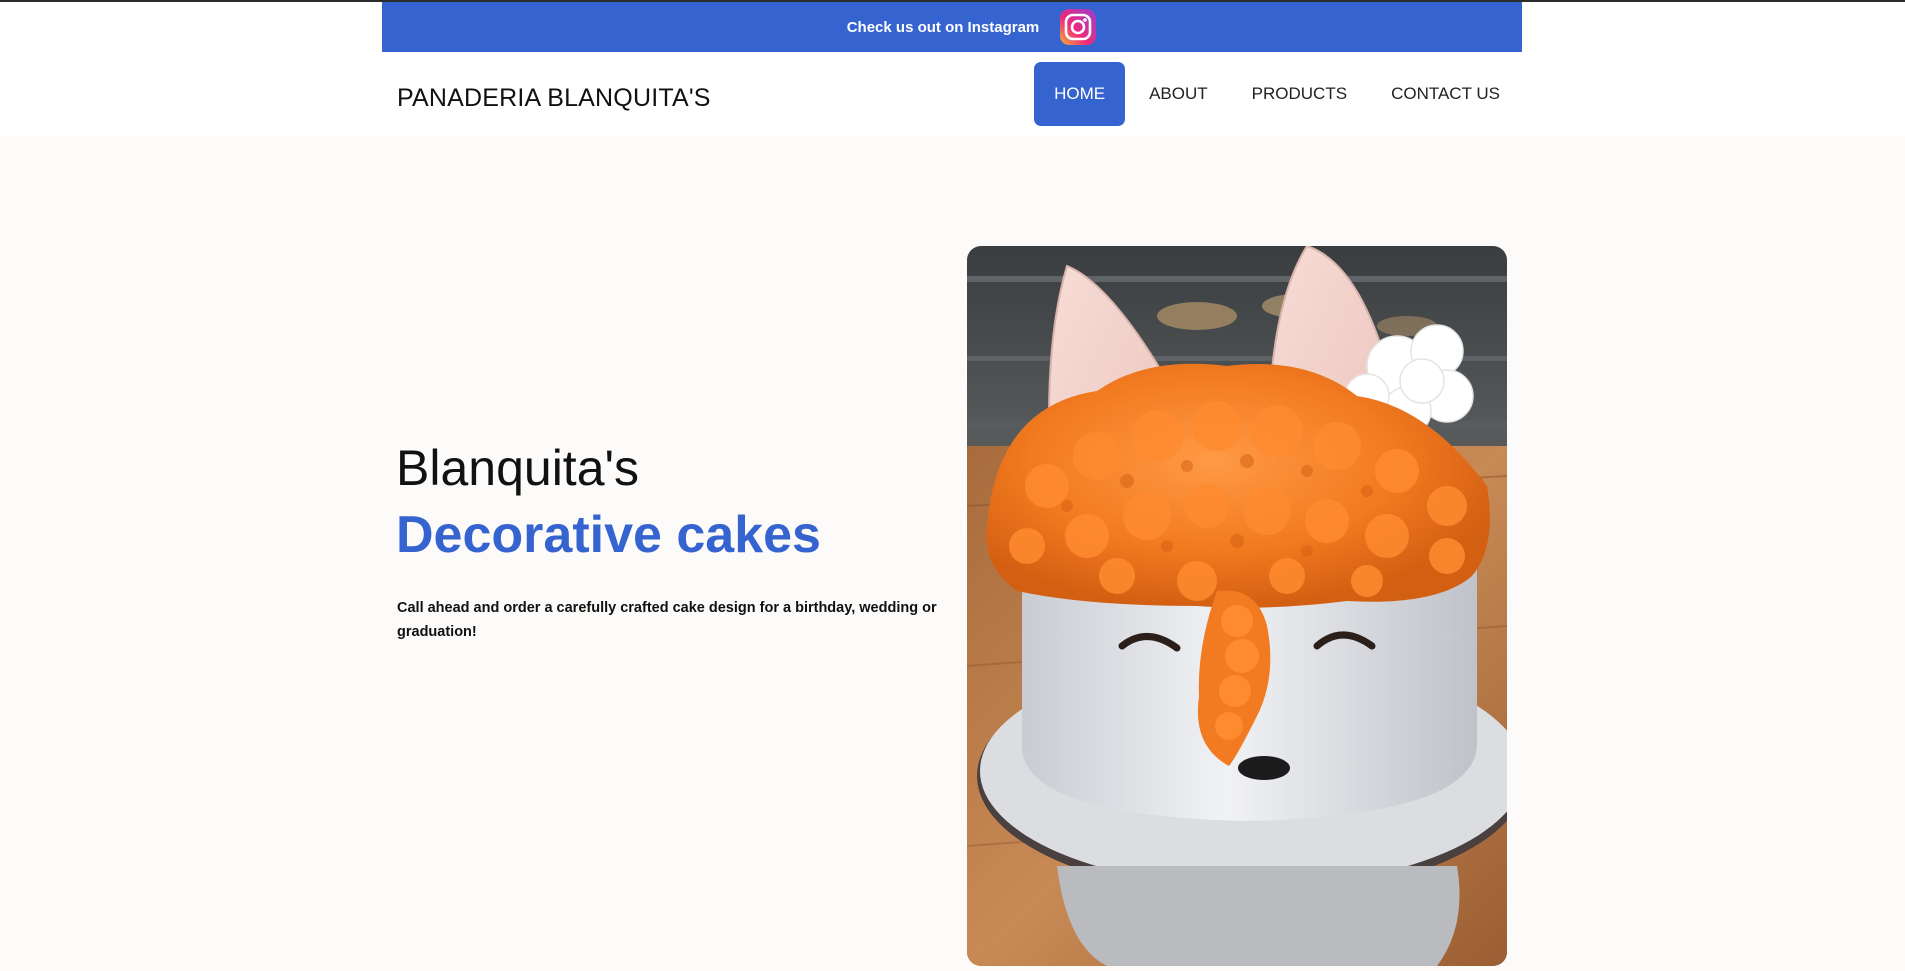 The height and width of the screenshot is (971, 1905). What do you see at coordinates (554, 98) in the screenshot?
I see `site-logo-text: PANADERIA BLANQUITA'S` at bounding box center [554, 98].